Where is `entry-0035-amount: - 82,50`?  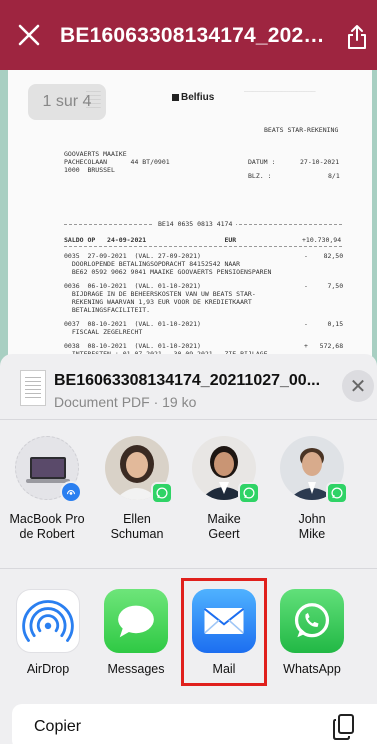
entry-0035-amount: - 82,50 is located at coordinates (324, 256).